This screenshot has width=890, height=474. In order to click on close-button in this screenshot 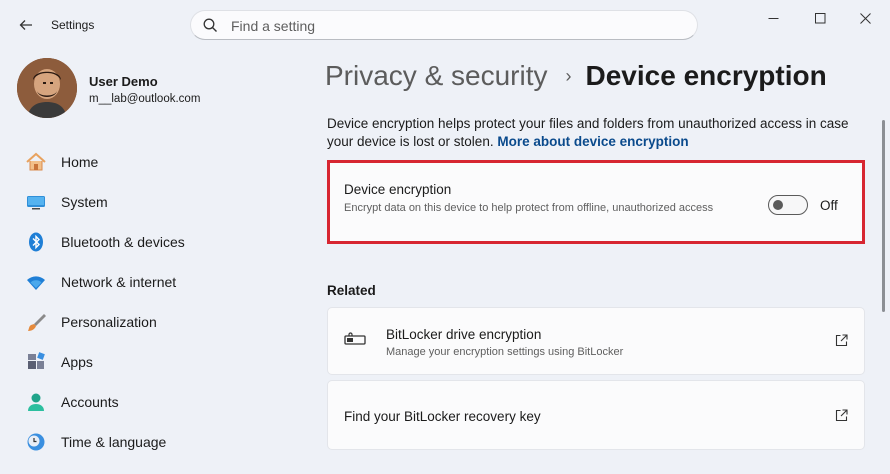, I will do `click(865, 18)`.